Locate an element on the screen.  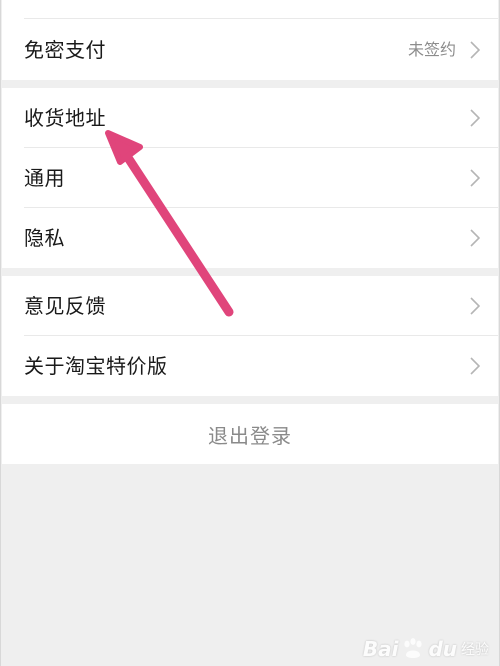
row-label: 免密支付 is located at coordinates (65, 50).